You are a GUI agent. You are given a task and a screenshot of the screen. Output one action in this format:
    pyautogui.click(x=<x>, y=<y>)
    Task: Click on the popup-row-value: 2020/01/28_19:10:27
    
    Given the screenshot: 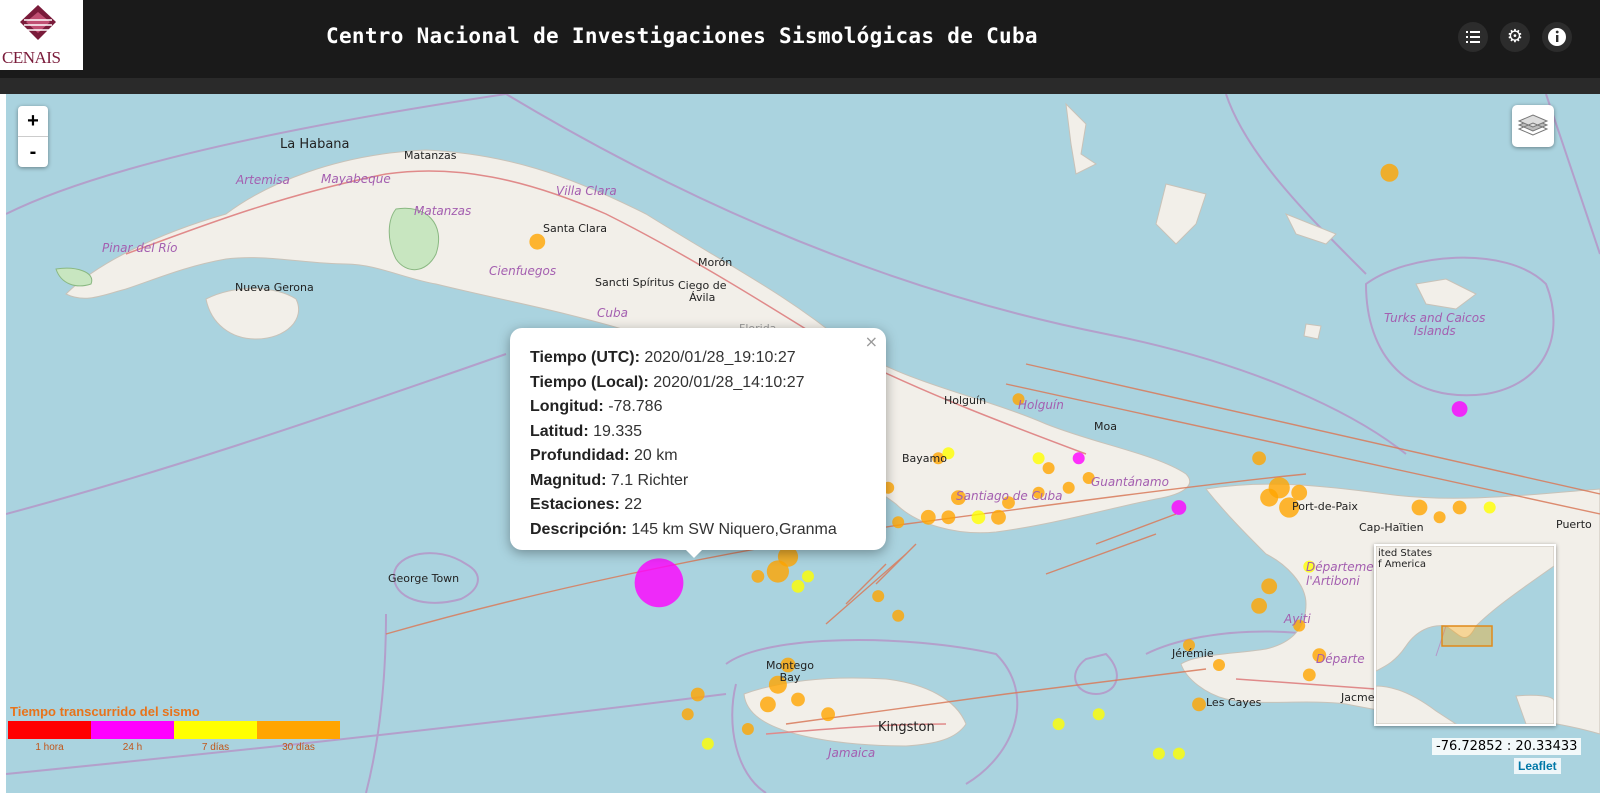 What is the action you would take?
    pyautogui.click(x=717, y=357)
    